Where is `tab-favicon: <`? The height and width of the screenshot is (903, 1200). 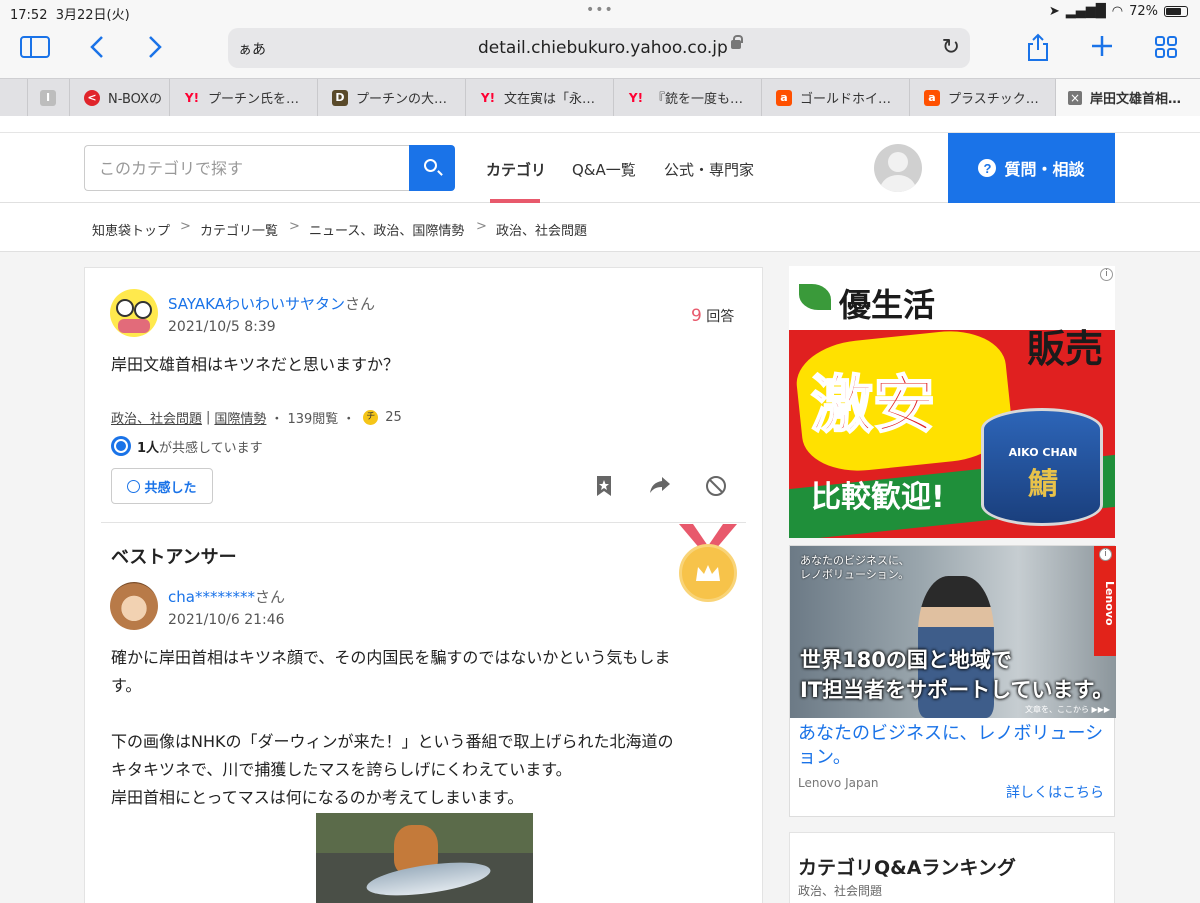
tab-favicon: < is located at coordinates (92, 97).